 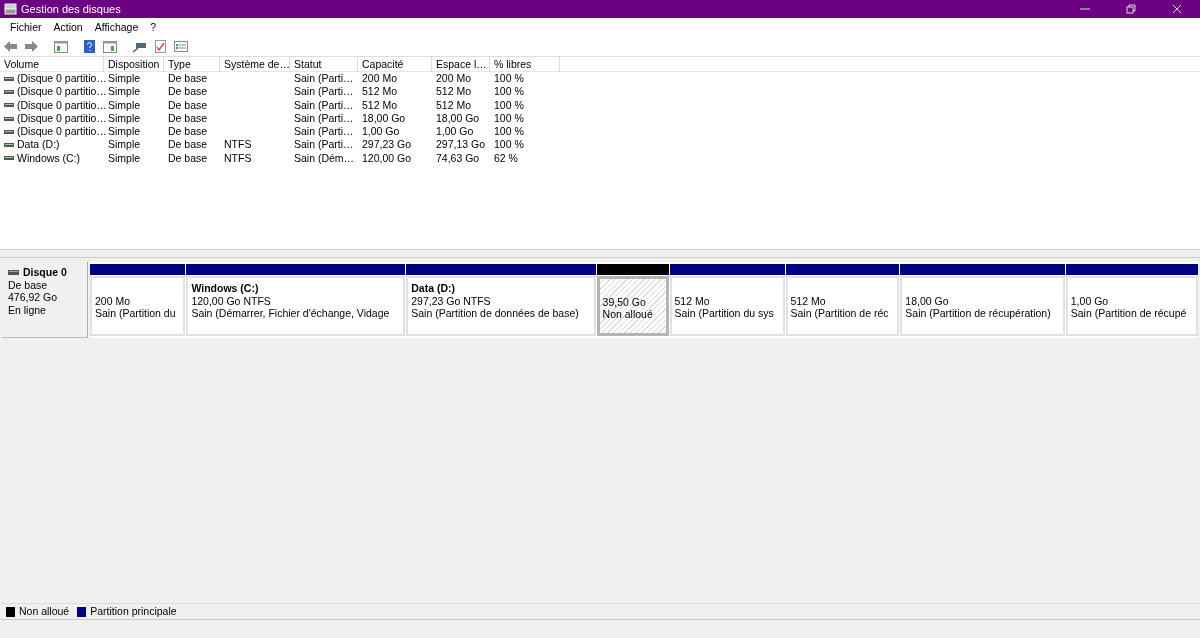 What do you see at coordinates (13, 272) in the screenshot?
I see `disk-icon` at bounding box center [13, 272].